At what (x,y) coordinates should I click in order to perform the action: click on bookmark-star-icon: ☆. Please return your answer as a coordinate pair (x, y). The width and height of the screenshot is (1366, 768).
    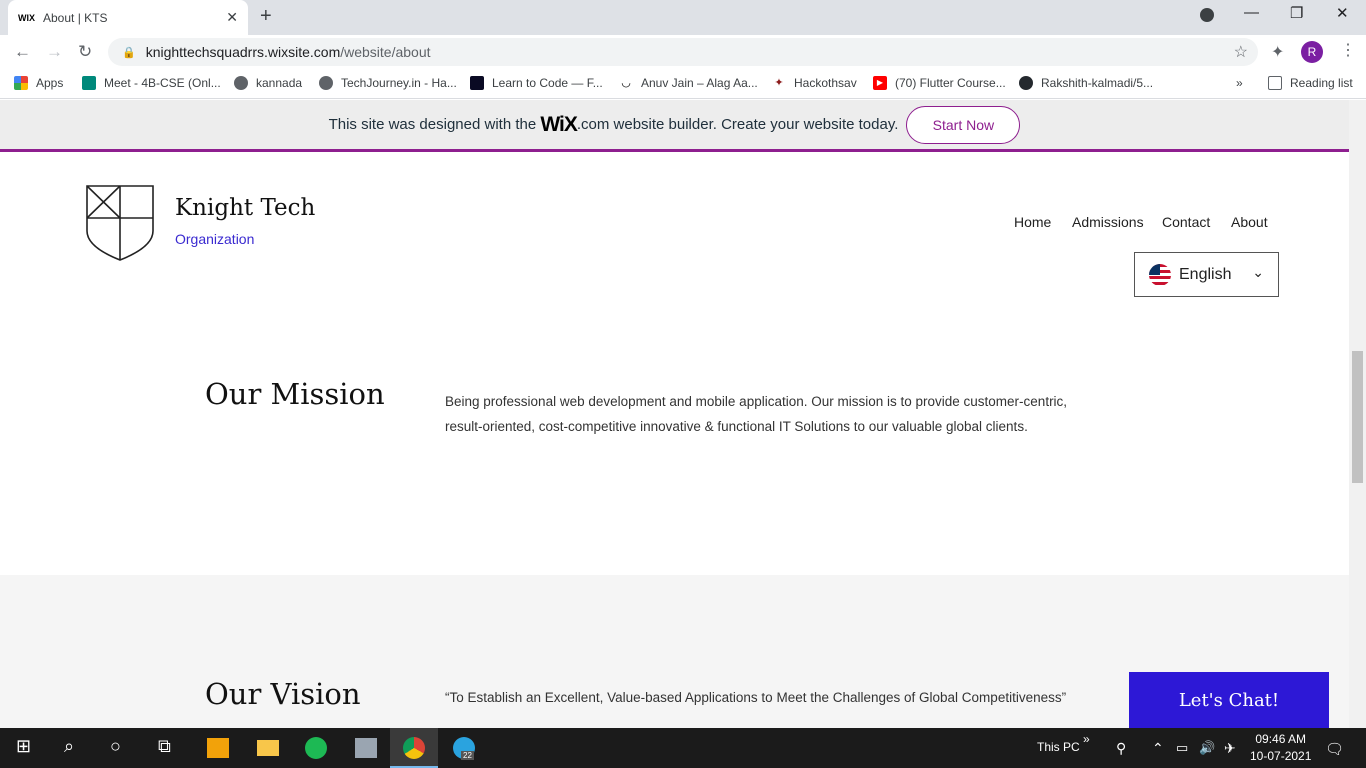
    Looking at the image, I should click on (1241, 52).